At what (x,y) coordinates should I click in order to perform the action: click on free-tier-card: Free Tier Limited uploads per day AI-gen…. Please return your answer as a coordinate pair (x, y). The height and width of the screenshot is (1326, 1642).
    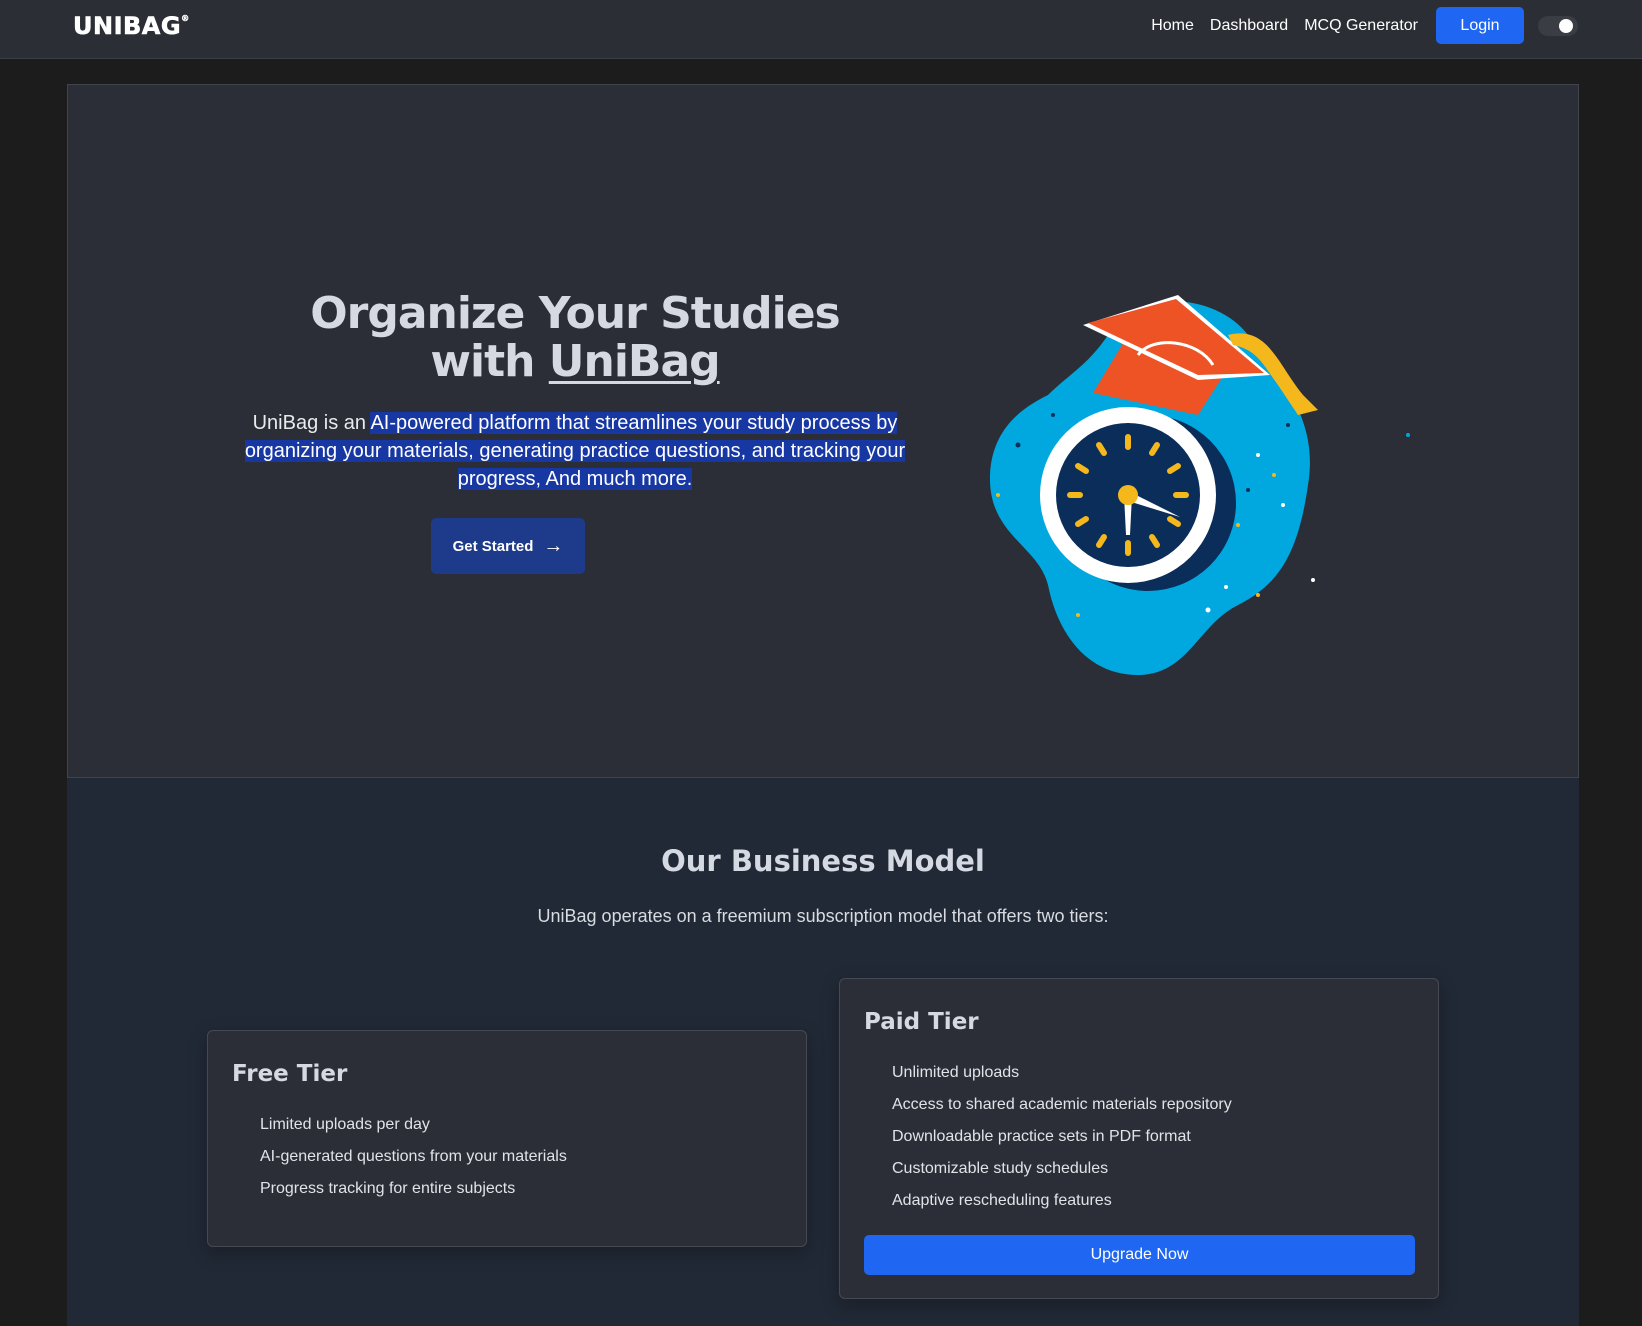
    Looking at the image, I should click on (507, 1138).